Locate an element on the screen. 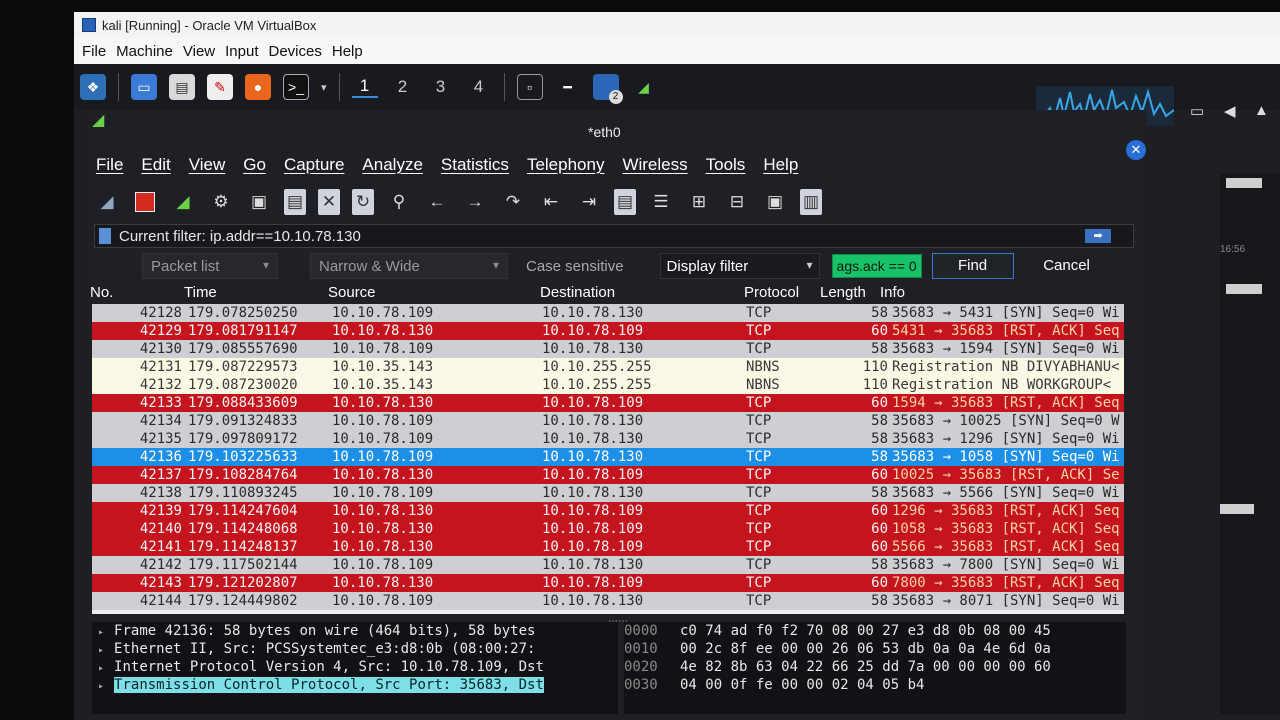 The image size is (1280, 720). vbox-menu-file: File is located at coordinates (94, 51).